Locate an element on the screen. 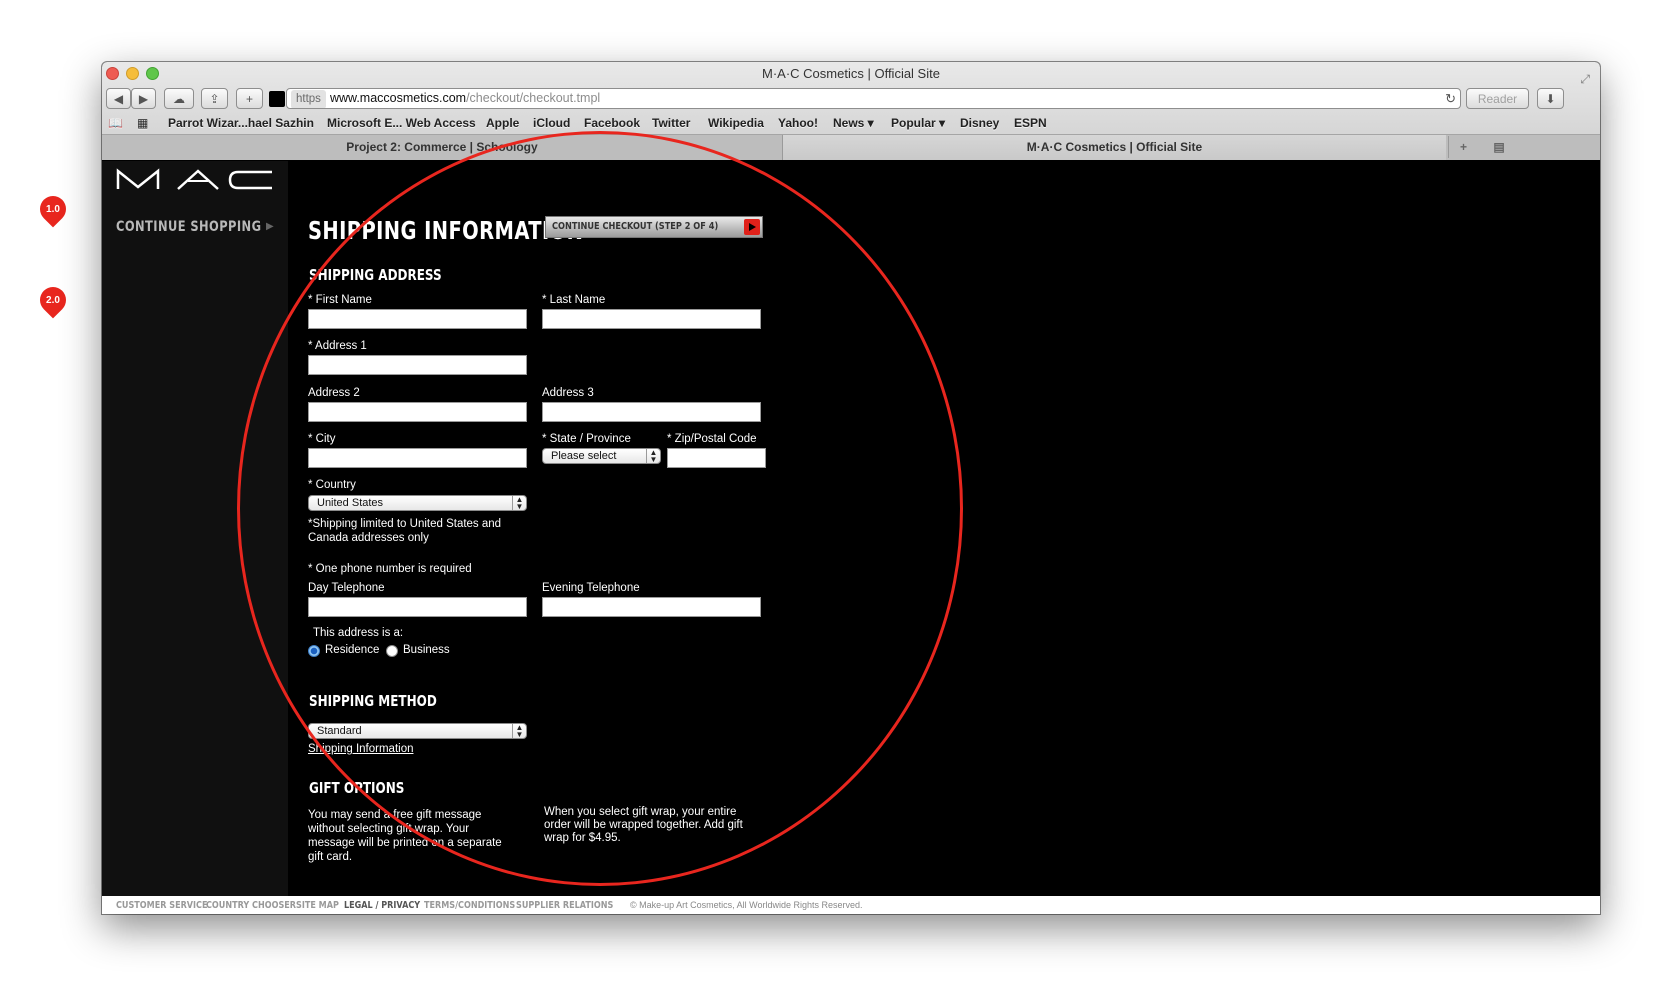 The height and width of the screenshot is (1005, 1659). address3-label: Address 3 is located at coordinates (568, 393).